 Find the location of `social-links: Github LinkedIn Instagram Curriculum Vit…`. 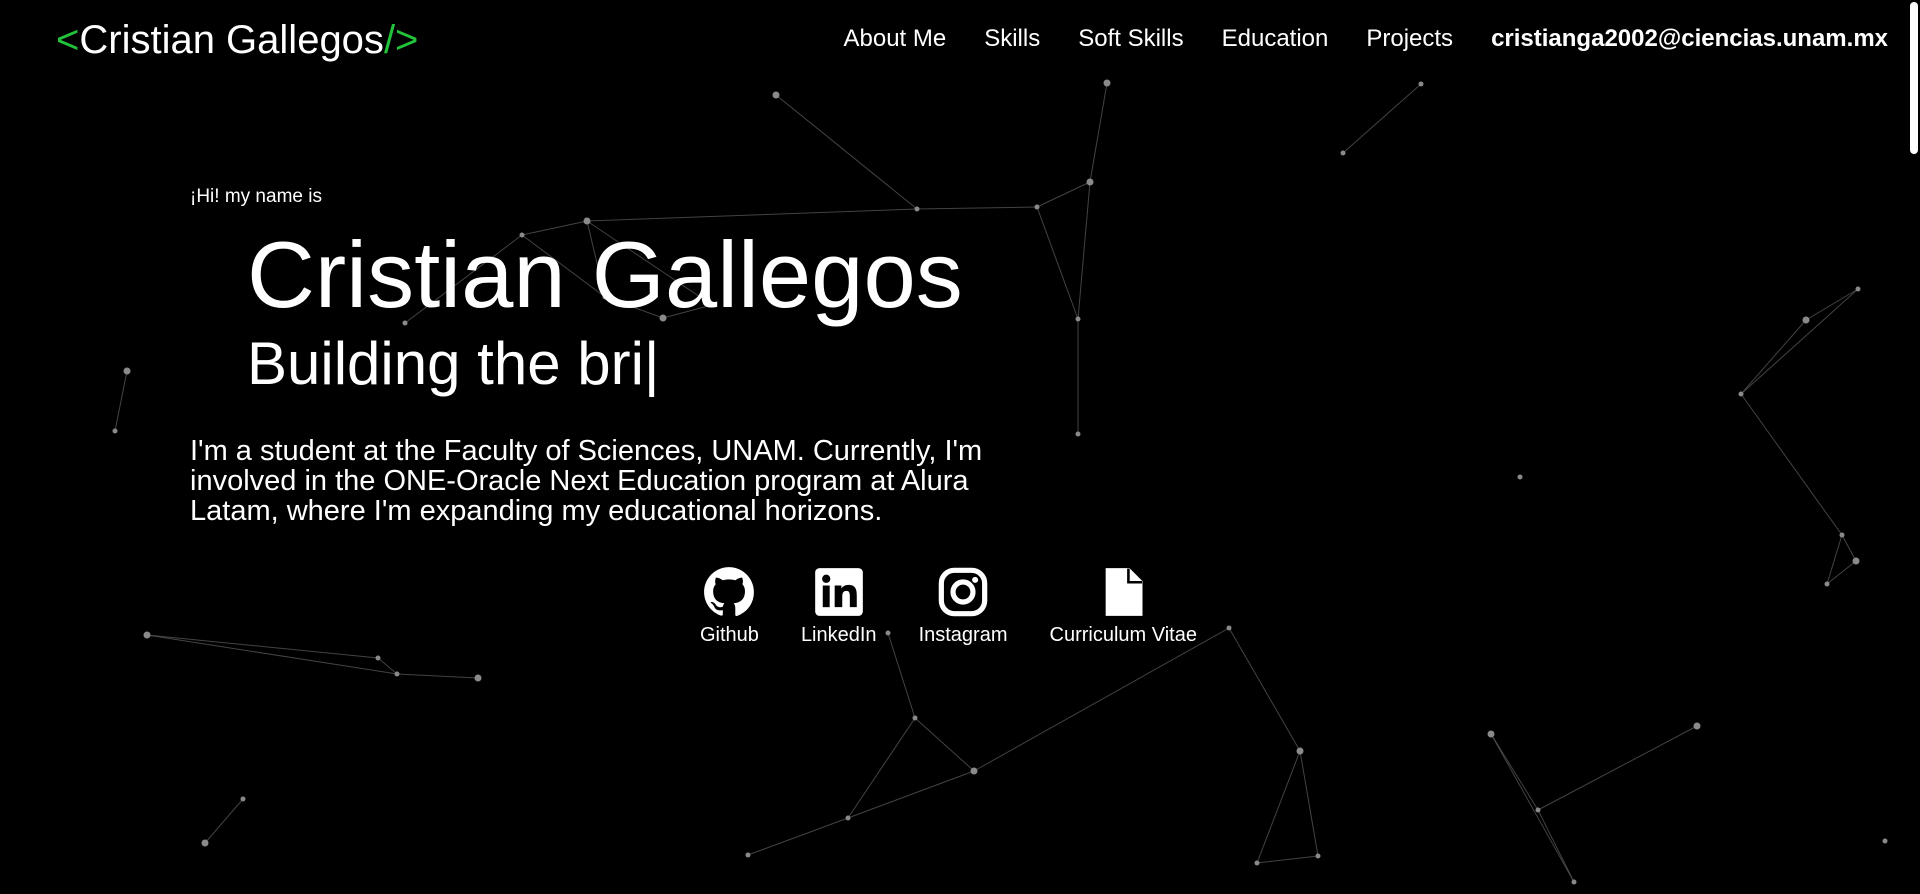

social-links: Github LinkedIn Instagram Curriculum Vit… is located at coordinates (969, 606).